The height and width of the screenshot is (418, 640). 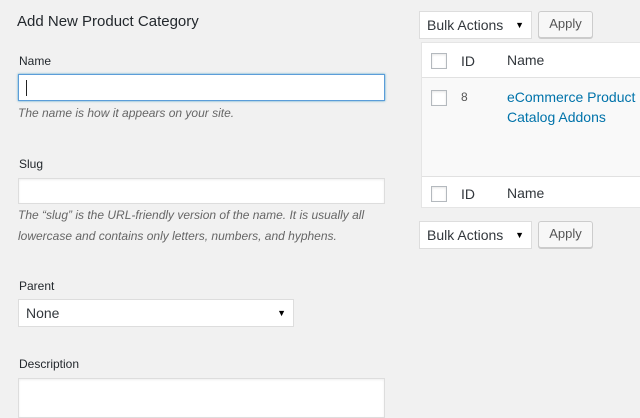 What do you see at coordinates (439, 61) in the screenshot?
I see `select-all-checkbox` at bounding box center [439, 61].